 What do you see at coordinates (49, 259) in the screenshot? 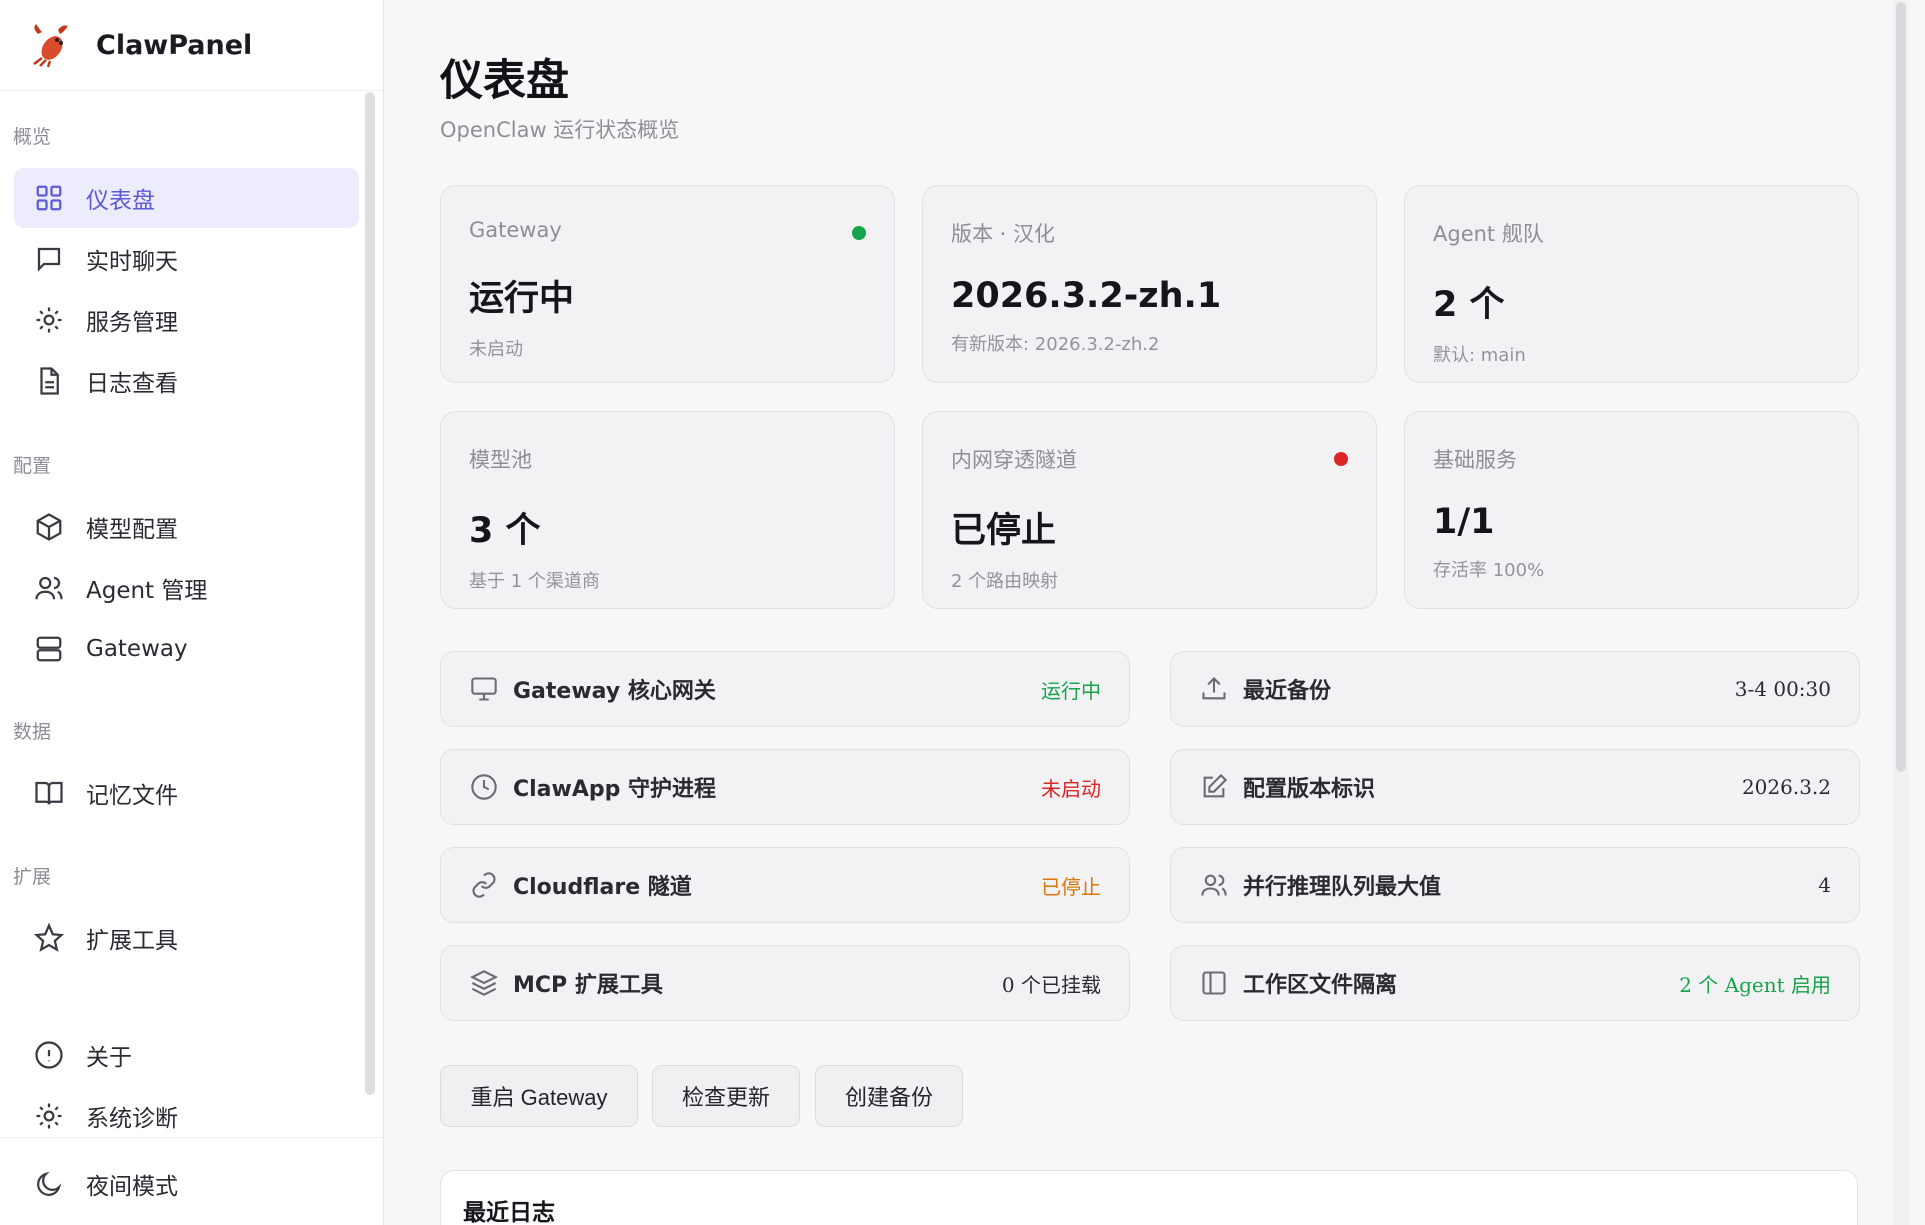
I see `chat-icon` at bounding box center [49, 259].